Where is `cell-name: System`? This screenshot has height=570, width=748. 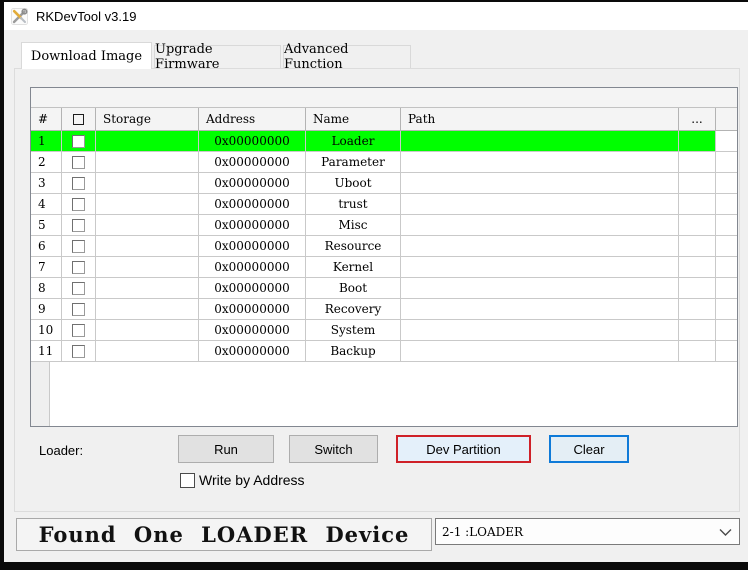
cell-name: System is located at coordinates (353, 330).